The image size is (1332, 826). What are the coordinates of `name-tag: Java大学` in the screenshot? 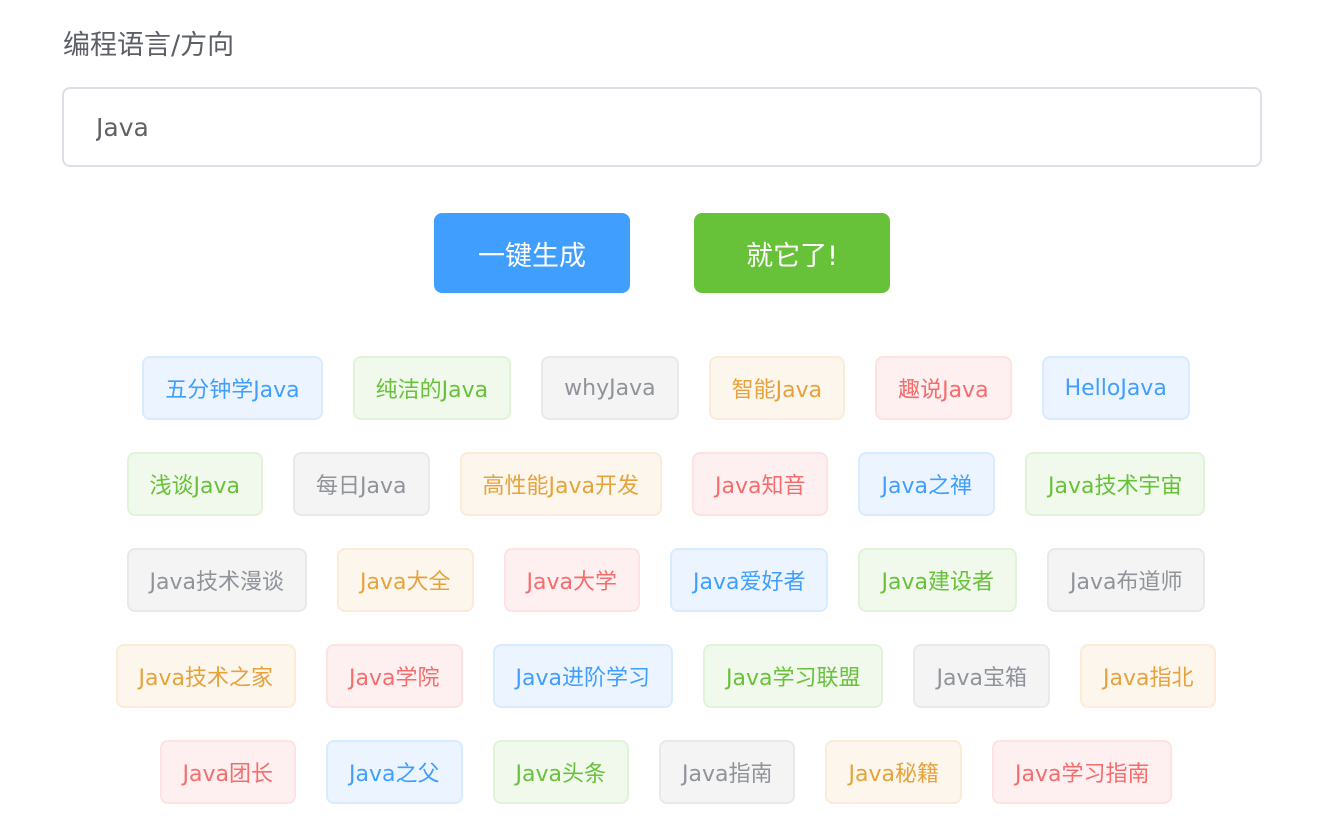 It's located at (571, 580).